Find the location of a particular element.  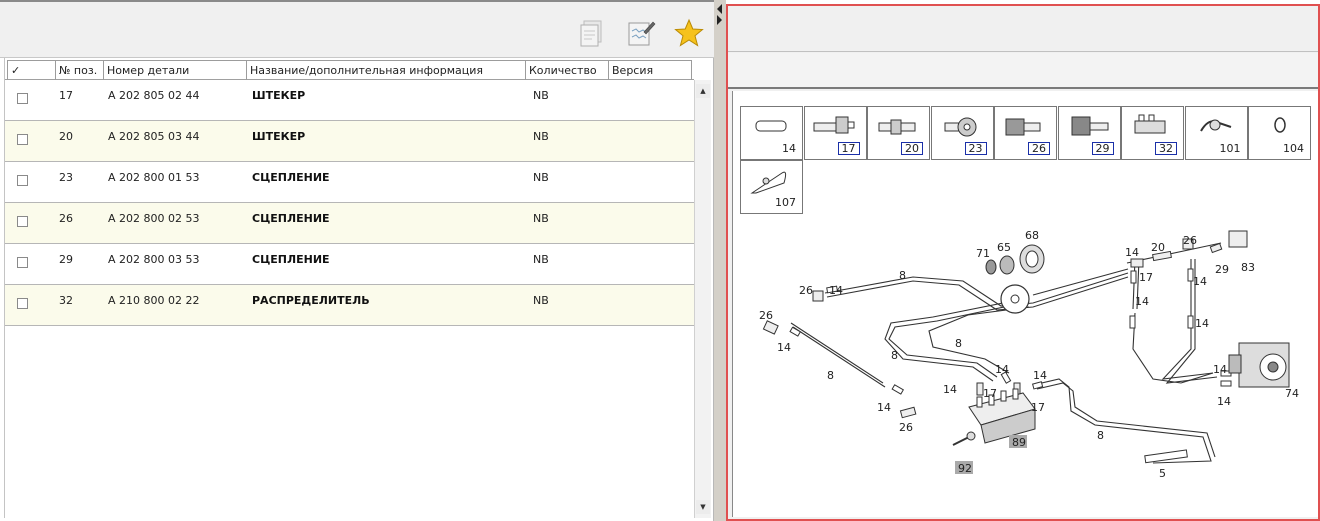

collapse-left-arrow-icon is located at coordinates (719, 9).